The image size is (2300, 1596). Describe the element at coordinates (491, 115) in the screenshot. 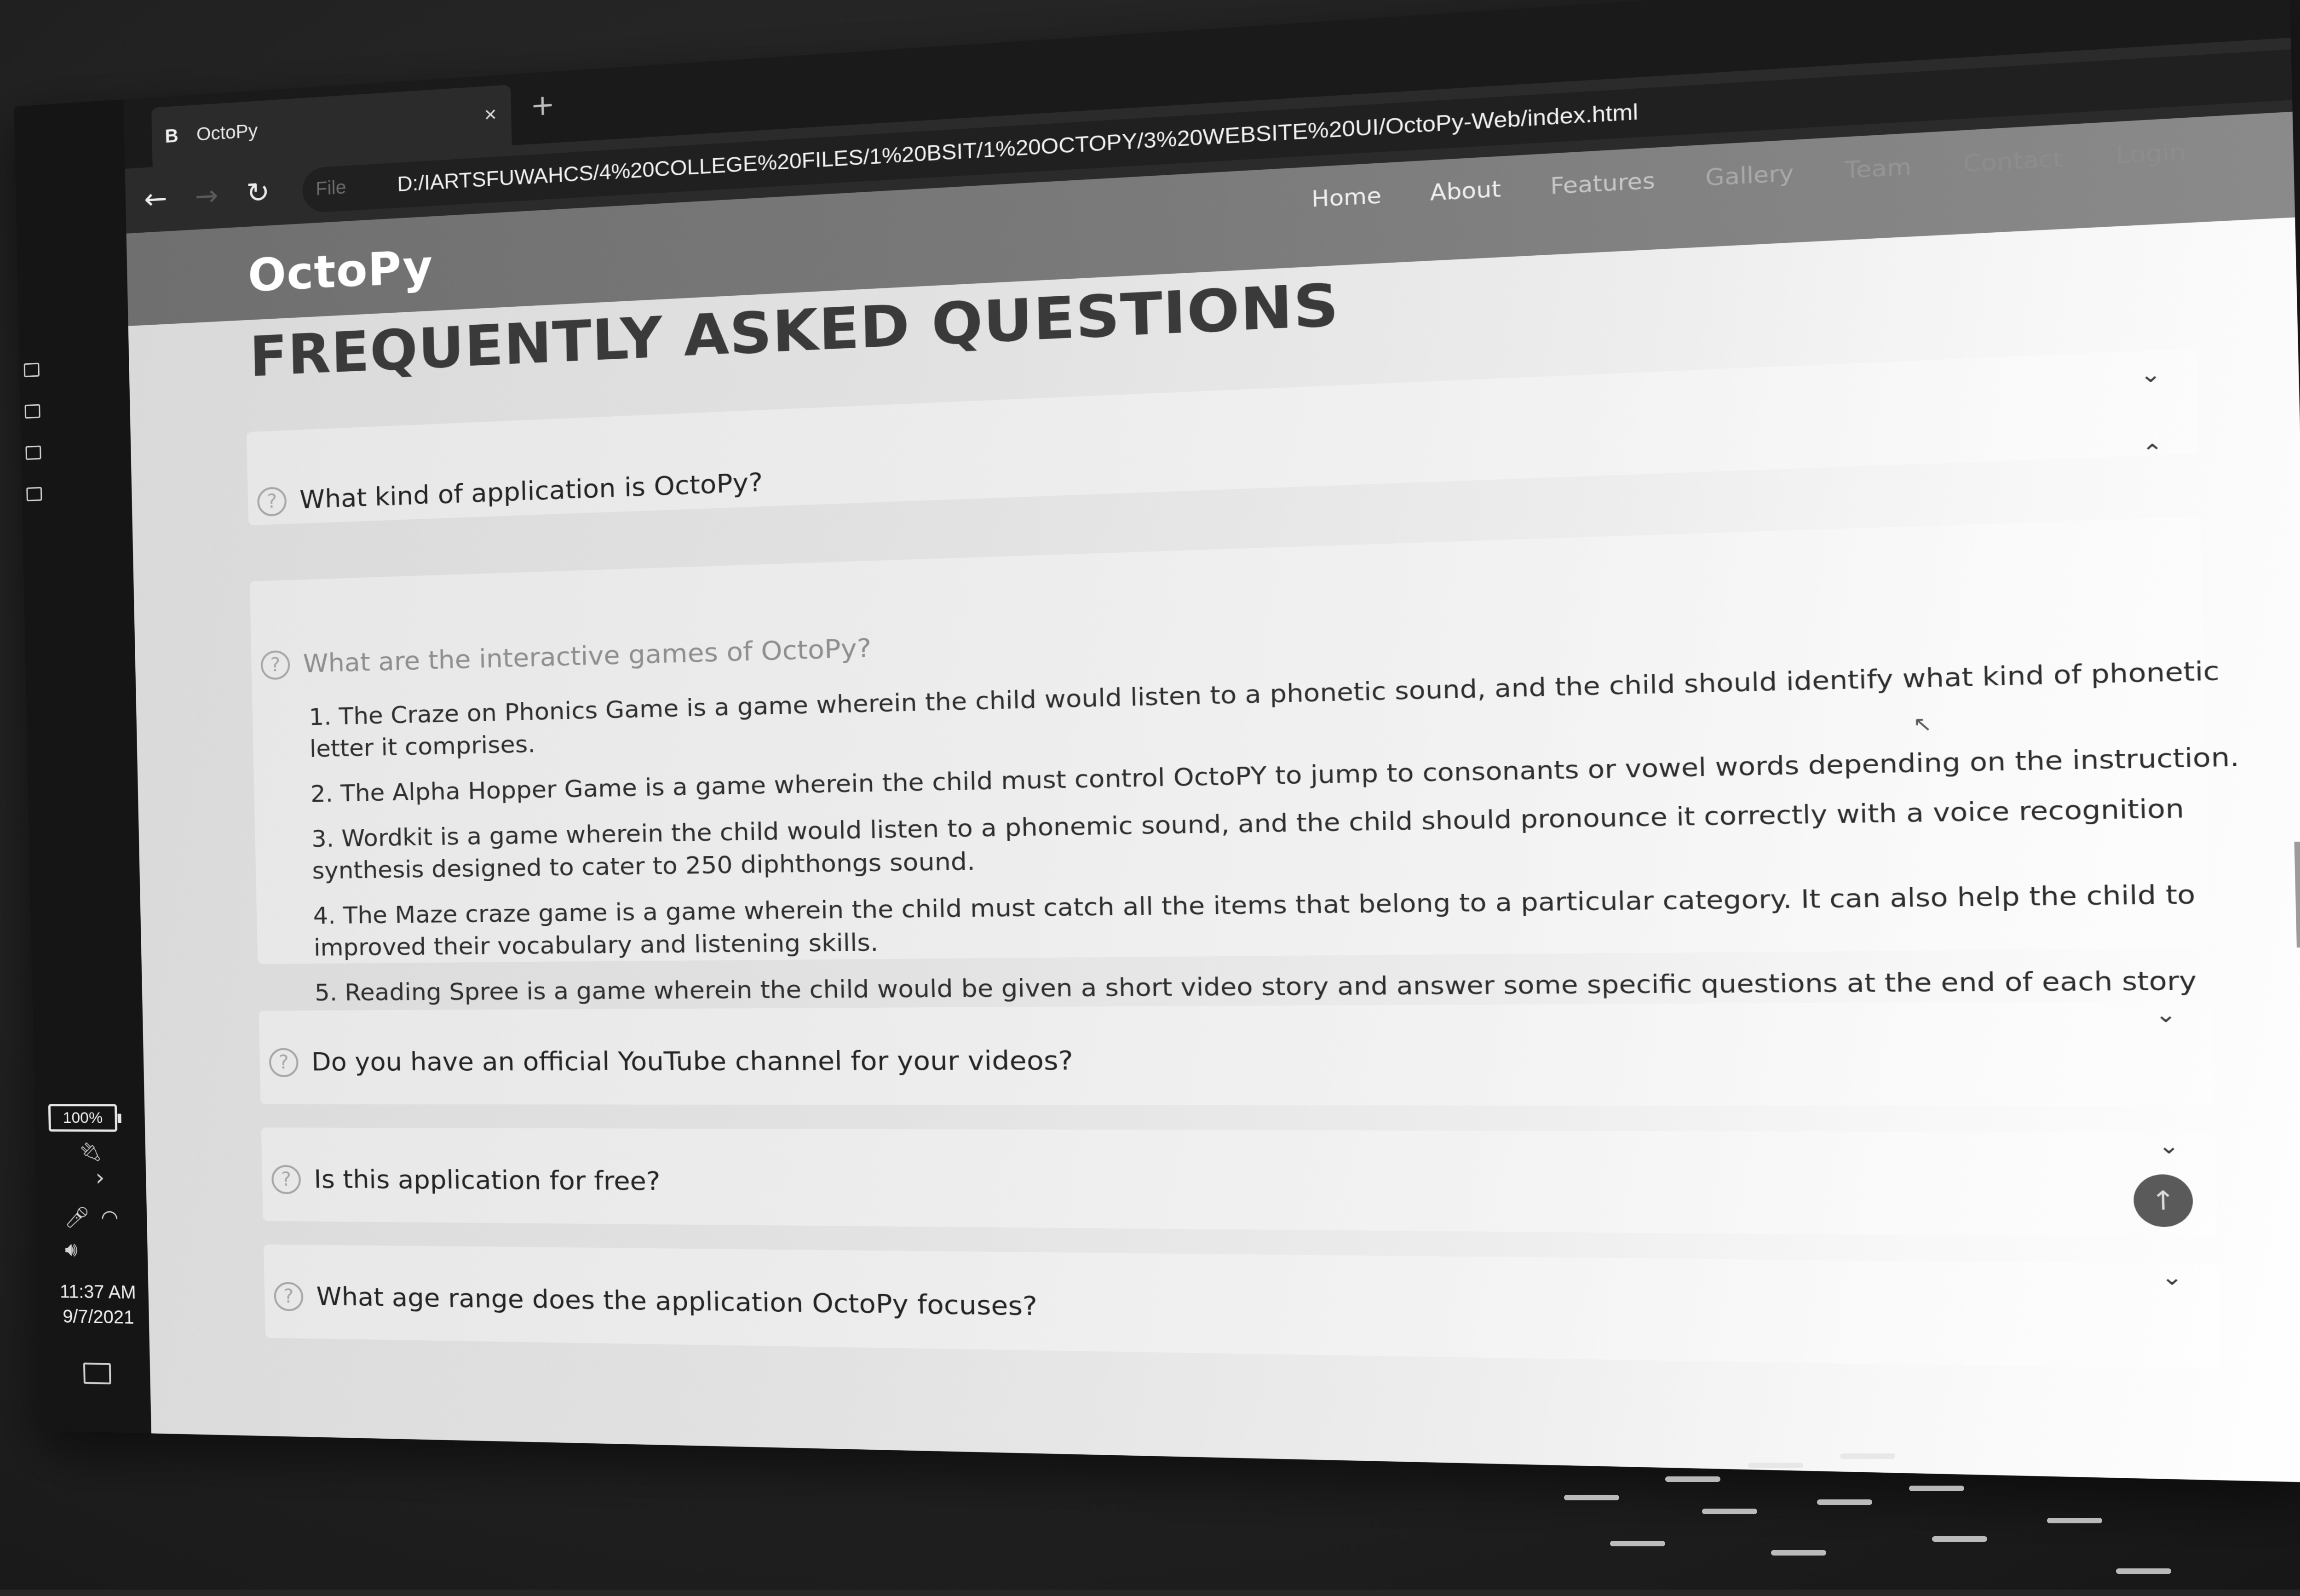

I see `tab-close-icon: ×` at that location.